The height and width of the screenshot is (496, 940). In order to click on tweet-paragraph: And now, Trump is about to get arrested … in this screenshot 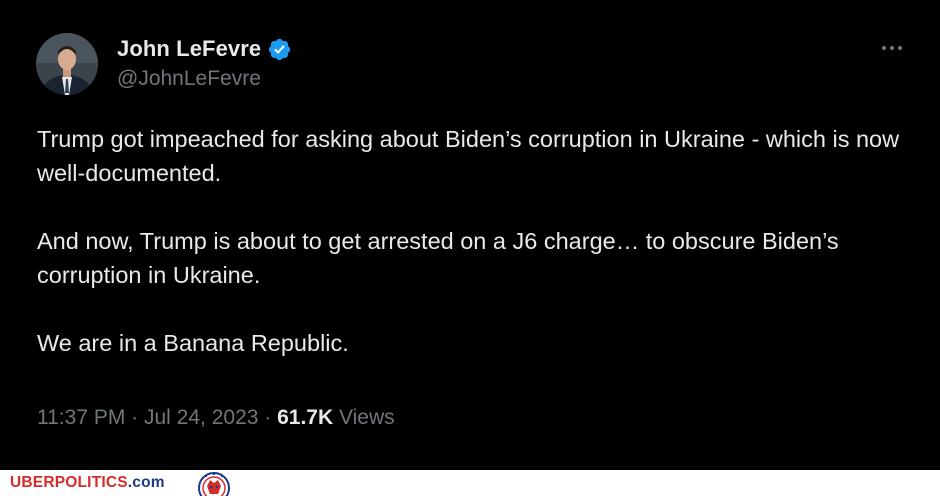, I will do `click(438, 258)`.